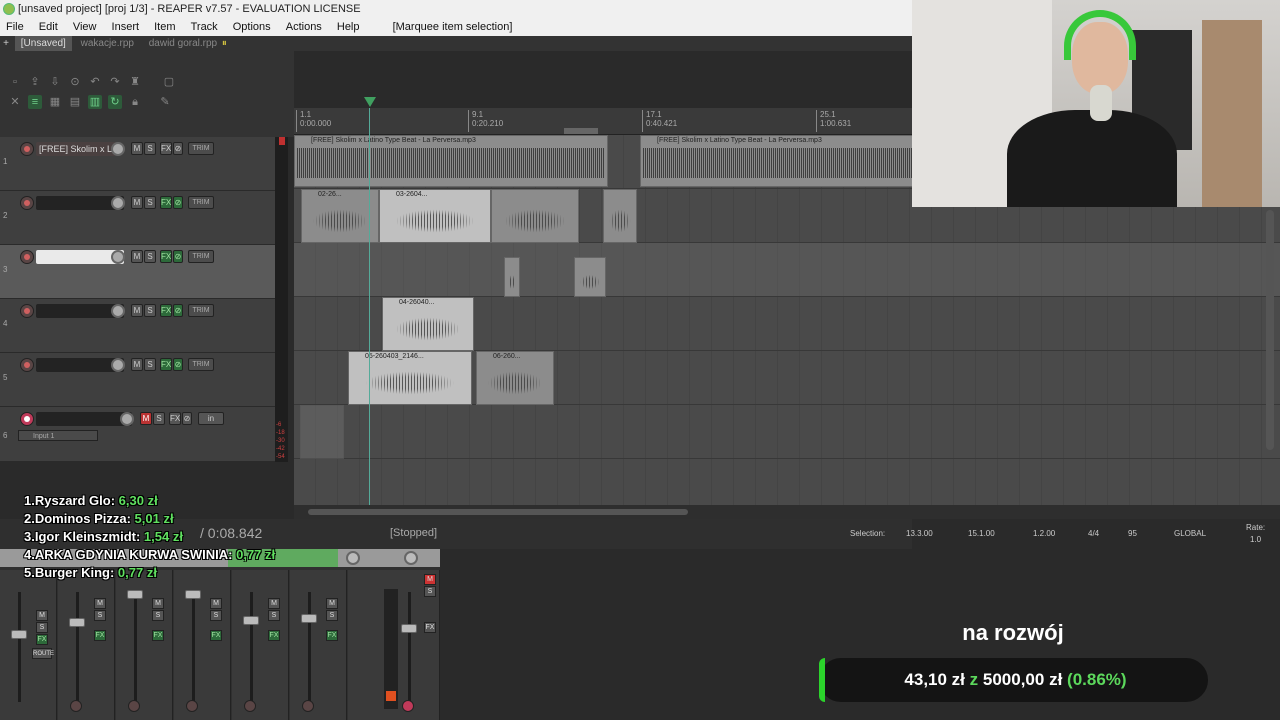 The height and width of the screenshot is (720, 1280). I want to click on envelope-icon: ▤, so click(75, 102).